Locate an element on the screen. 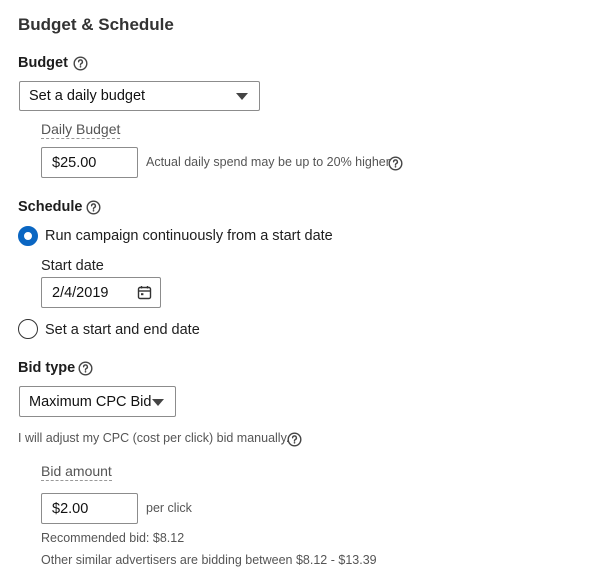  bid-note-help-icon is located at coordinates (294, 439).